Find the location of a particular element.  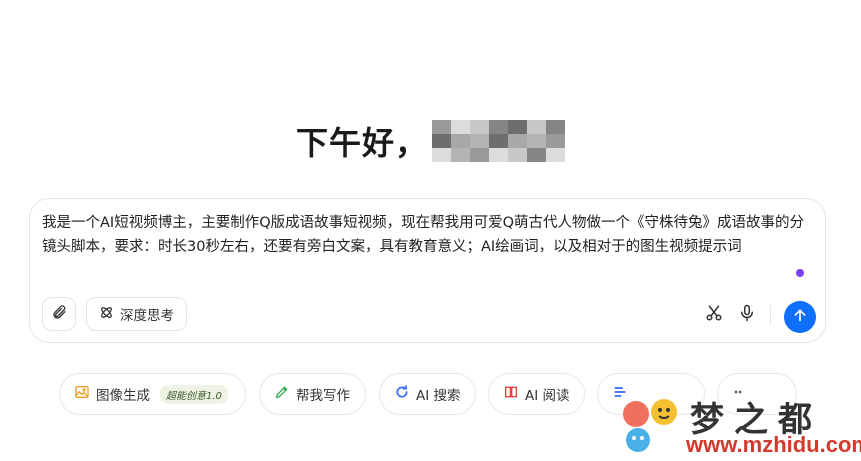

toolbar-divider is located at coordinates (770, 315).